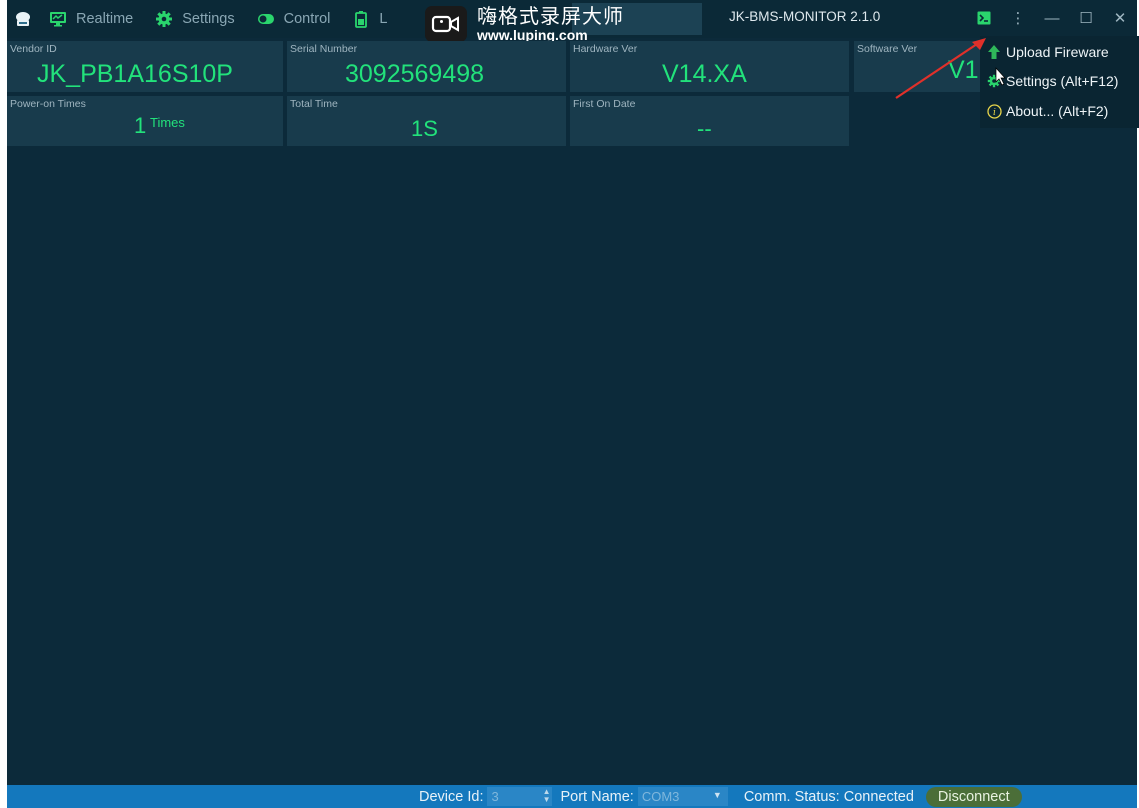  Describe the element at coordinates (1057, 52) in the screenshot. I see `menu-item-upload-label: Upload Fireware` at that location.